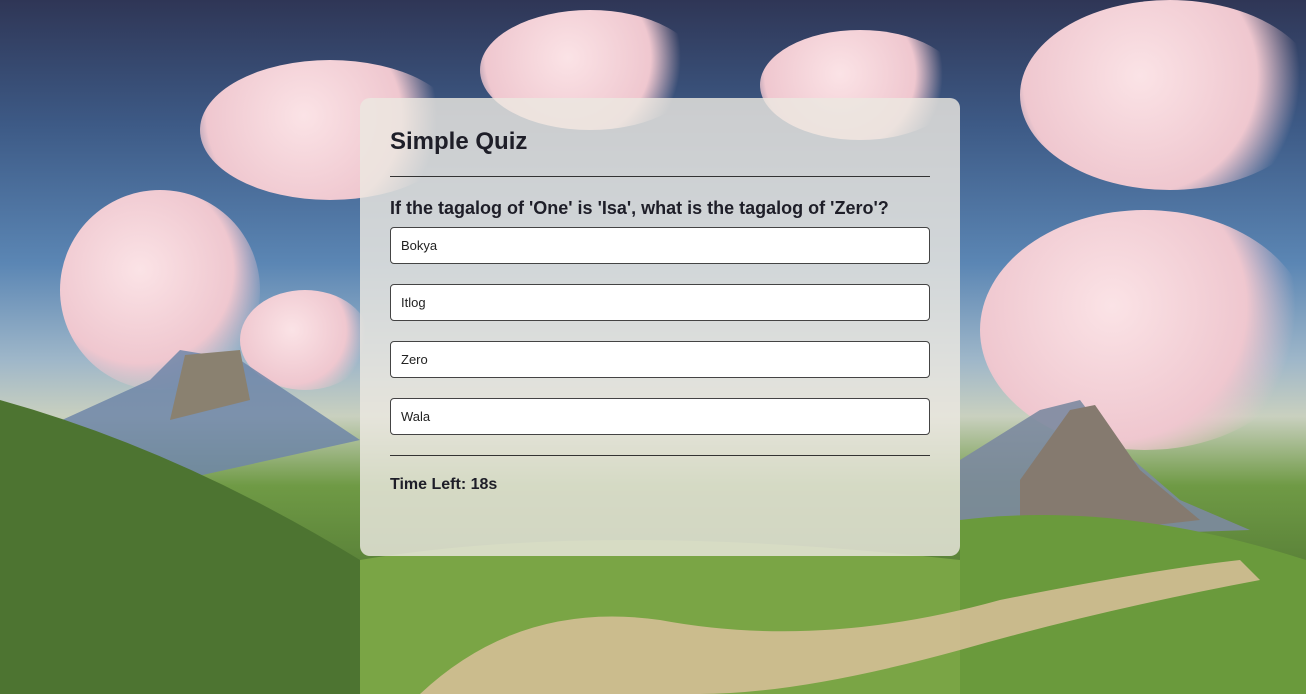 The height and width of the screenshot is (694, 1306). What do you see at coordinates (660, 485) in the screenshot?
I see `timer: Time Left: 18s` at bounding box center [660, 485].